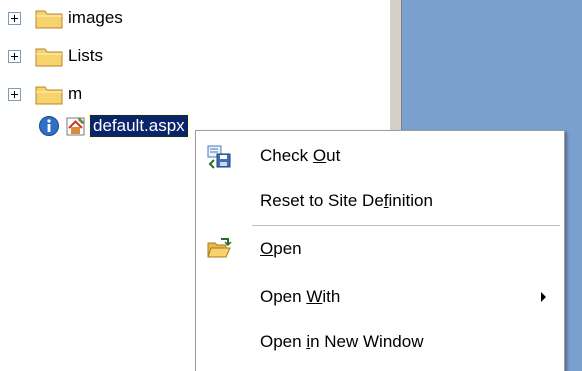 This screenshot has height=371, width=582. I want to click on menu-item-open-in-new-window: Open in New Window, so click(380, 342).